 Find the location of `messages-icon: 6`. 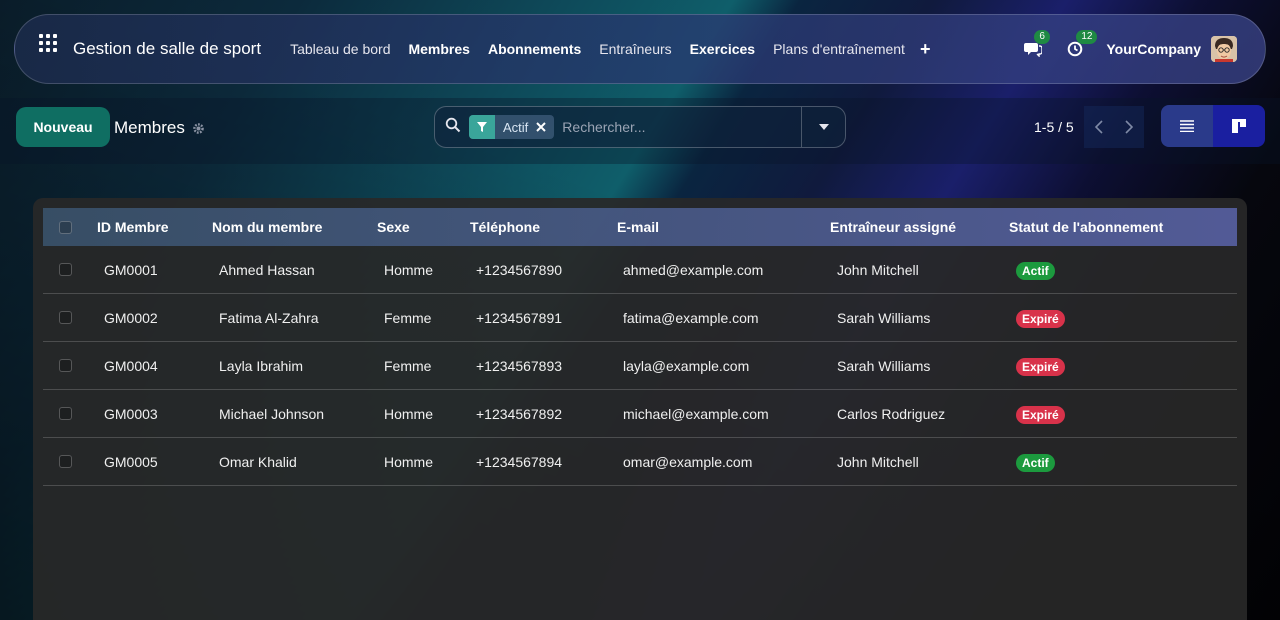

messages-icon: 6 is located at coordinates (1036, 45).